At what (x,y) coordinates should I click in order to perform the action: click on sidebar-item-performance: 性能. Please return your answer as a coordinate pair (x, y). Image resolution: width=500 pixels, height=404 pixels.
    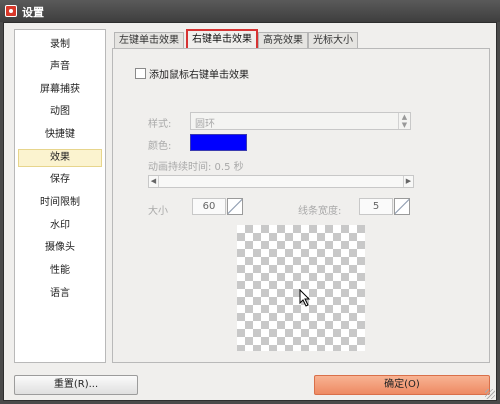
    Looking at the image, I should click on (60, 271).